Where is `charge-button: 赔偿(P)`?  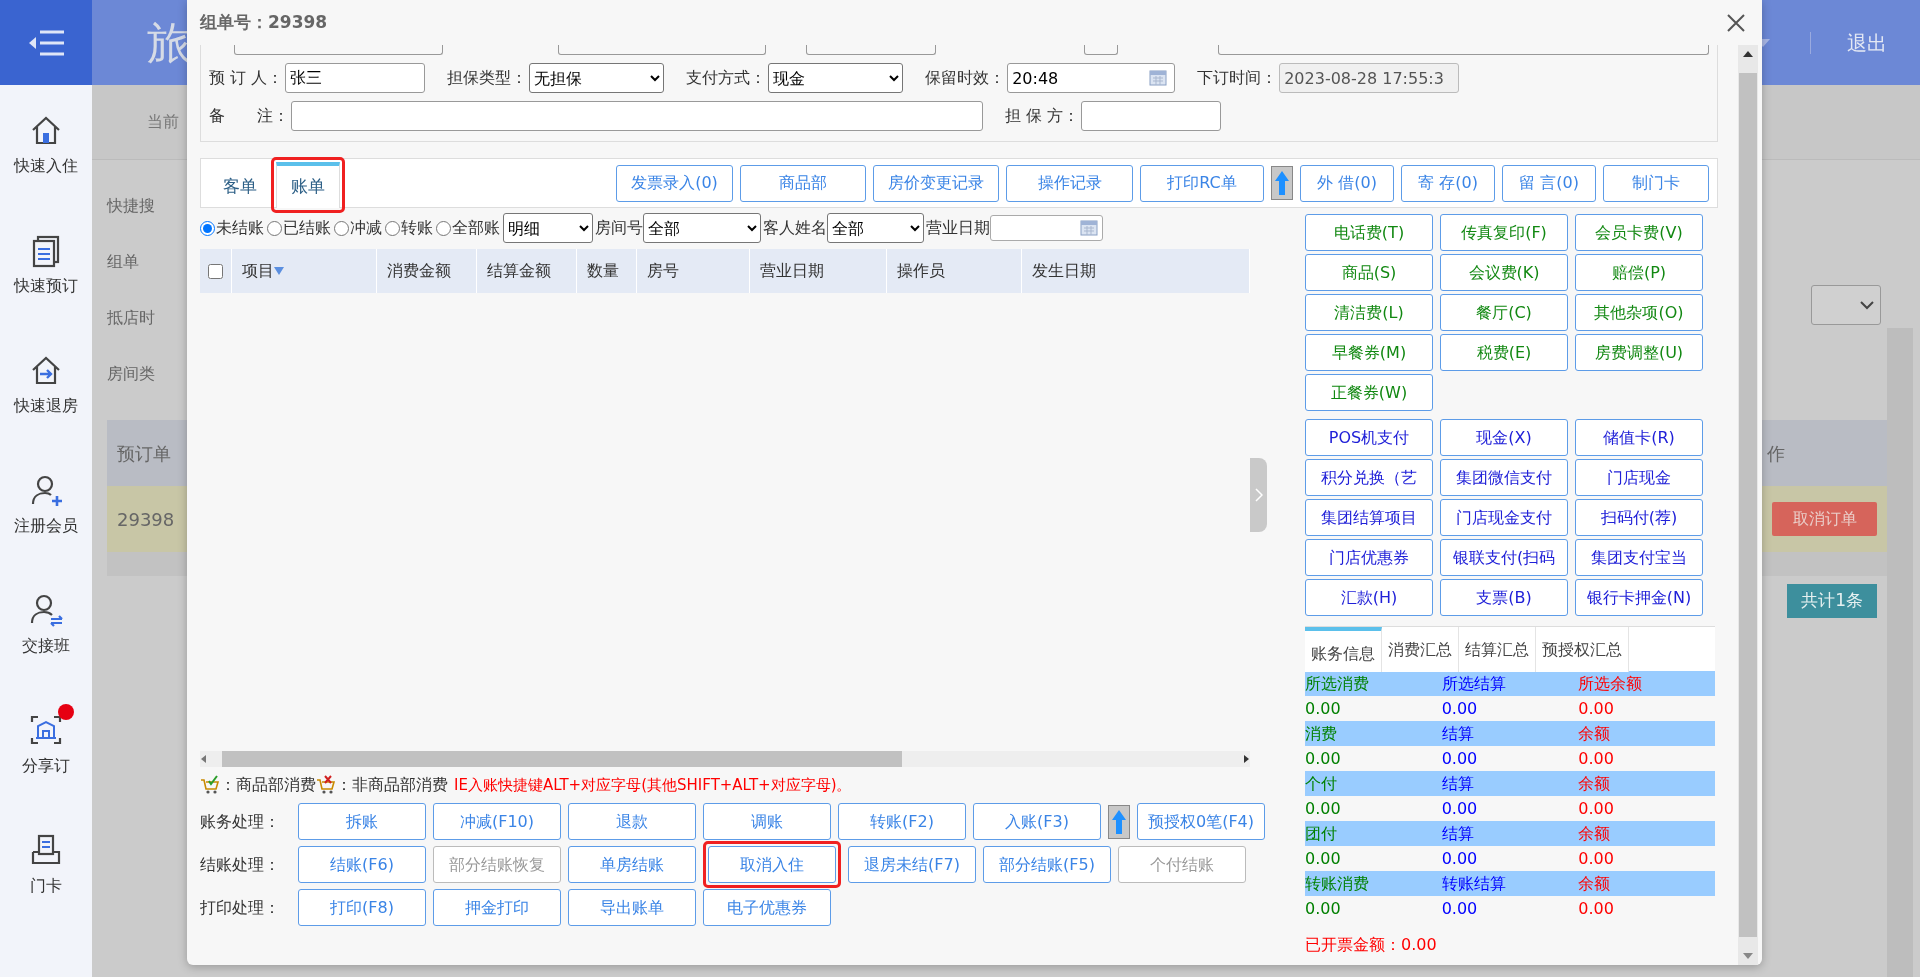 charge-button: 赔偿(P) is located at coordinates (1639, 272).